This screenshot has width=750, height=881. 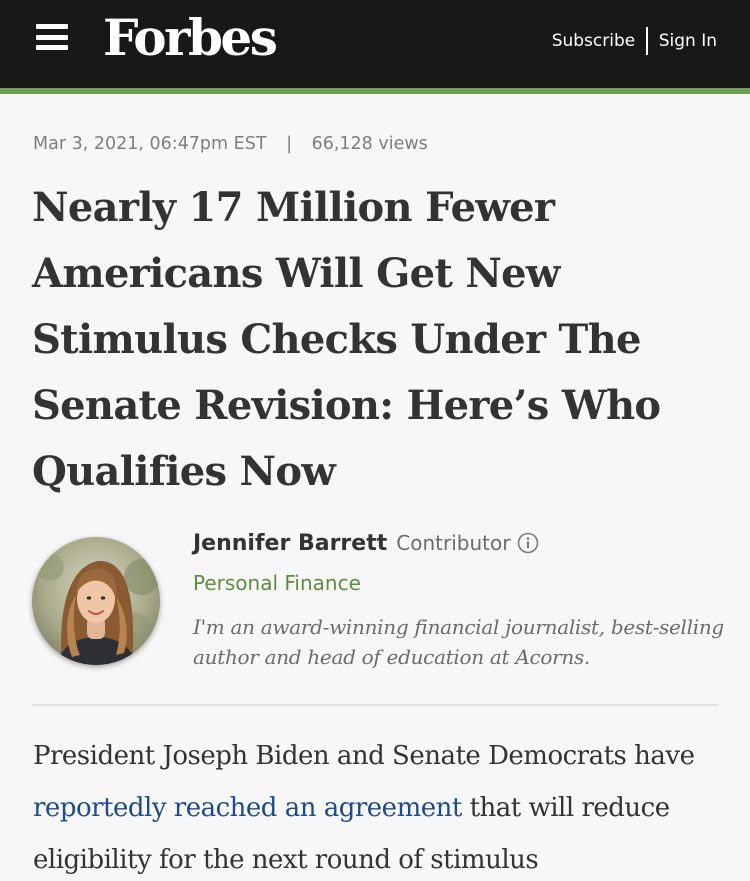 What do you see at coordinates (688, 41) in the screenshot?
I see `sign-in-link: Sign In` at bounding box center [688, 41].